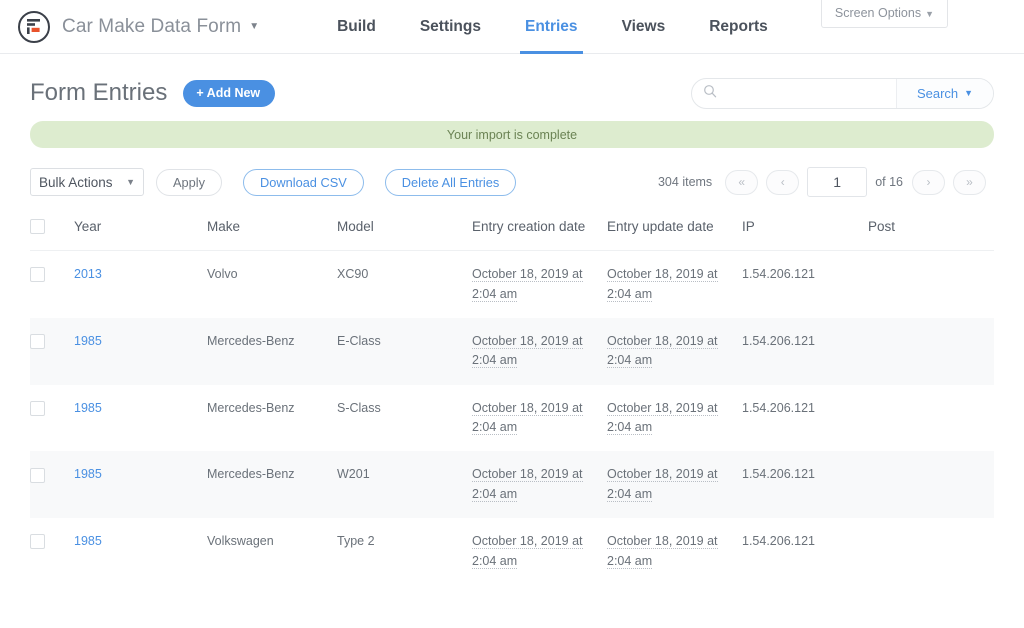 The height and width of the screenshot is (628, 1024). Describe the element at coordinates (189, 182) in the screenshot. I see `apply-button: Apply` at that location.